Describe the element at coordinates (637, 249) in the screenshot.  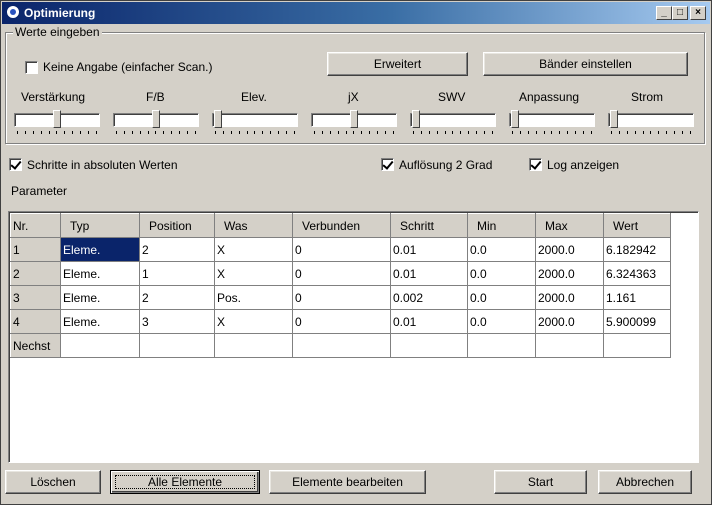
I see `cell-value: 6.182942` at that location.